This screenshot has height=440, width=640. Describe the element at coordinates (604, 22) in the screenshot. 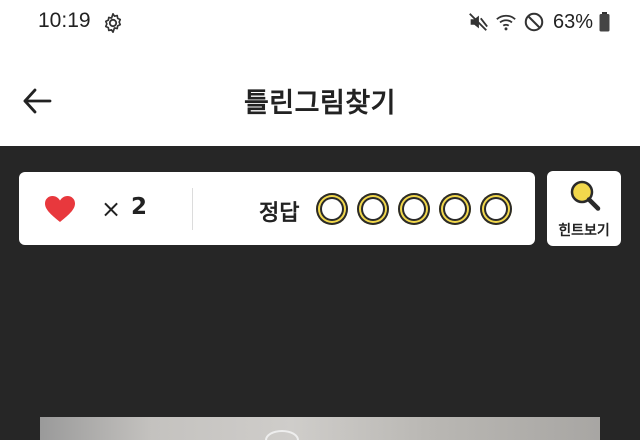

I see `battery-icon` at that location.